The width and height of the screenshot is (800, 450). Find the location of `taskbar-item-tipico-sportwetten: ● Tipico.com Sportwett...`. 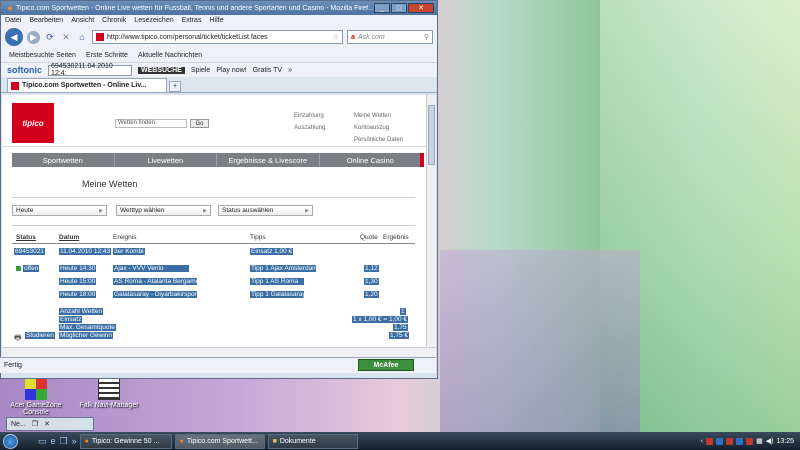

taskbar-item-tipico-sportwetten: ● Tipico.com Sportwett... is located at coordinates (219, 441).